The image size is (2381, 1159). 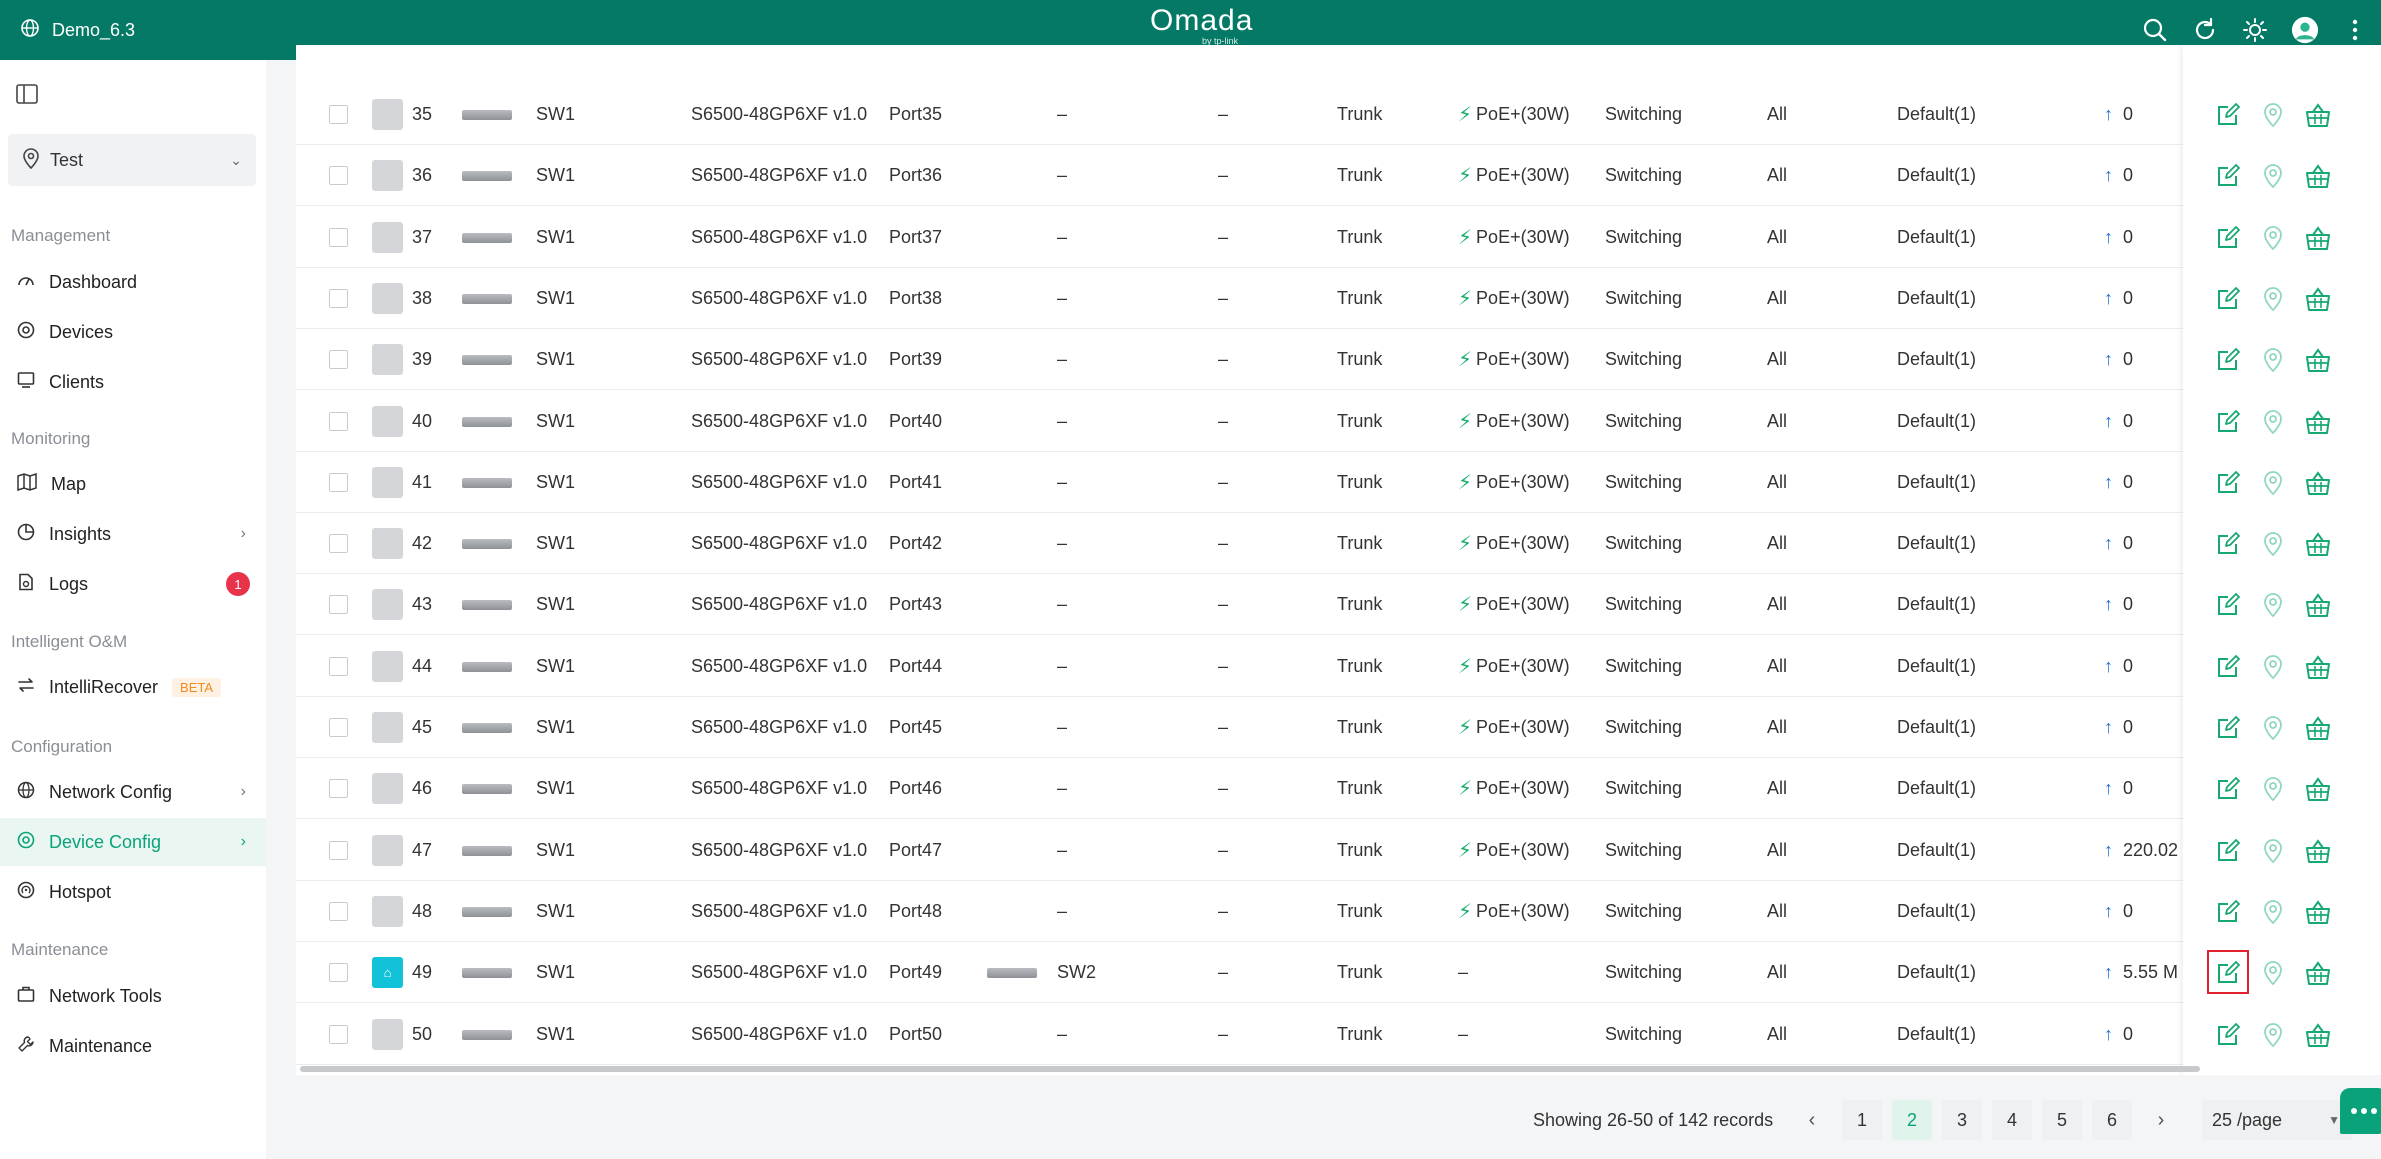 I want to click on site-select: Test ⌄, so click(x=132, y=160).